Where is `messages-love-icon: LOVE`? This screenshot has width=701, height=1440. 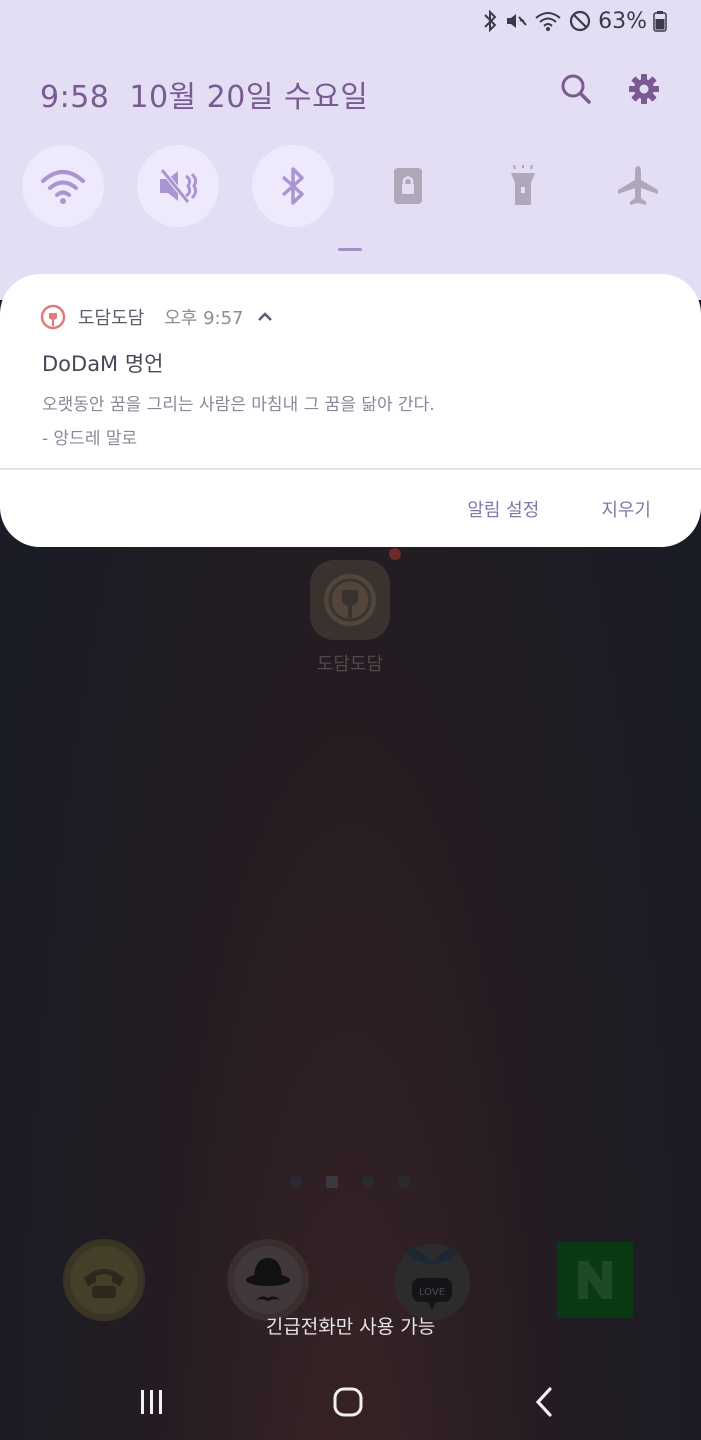 messages-love-icon: LOVE is located at coordinates (432, 1282).